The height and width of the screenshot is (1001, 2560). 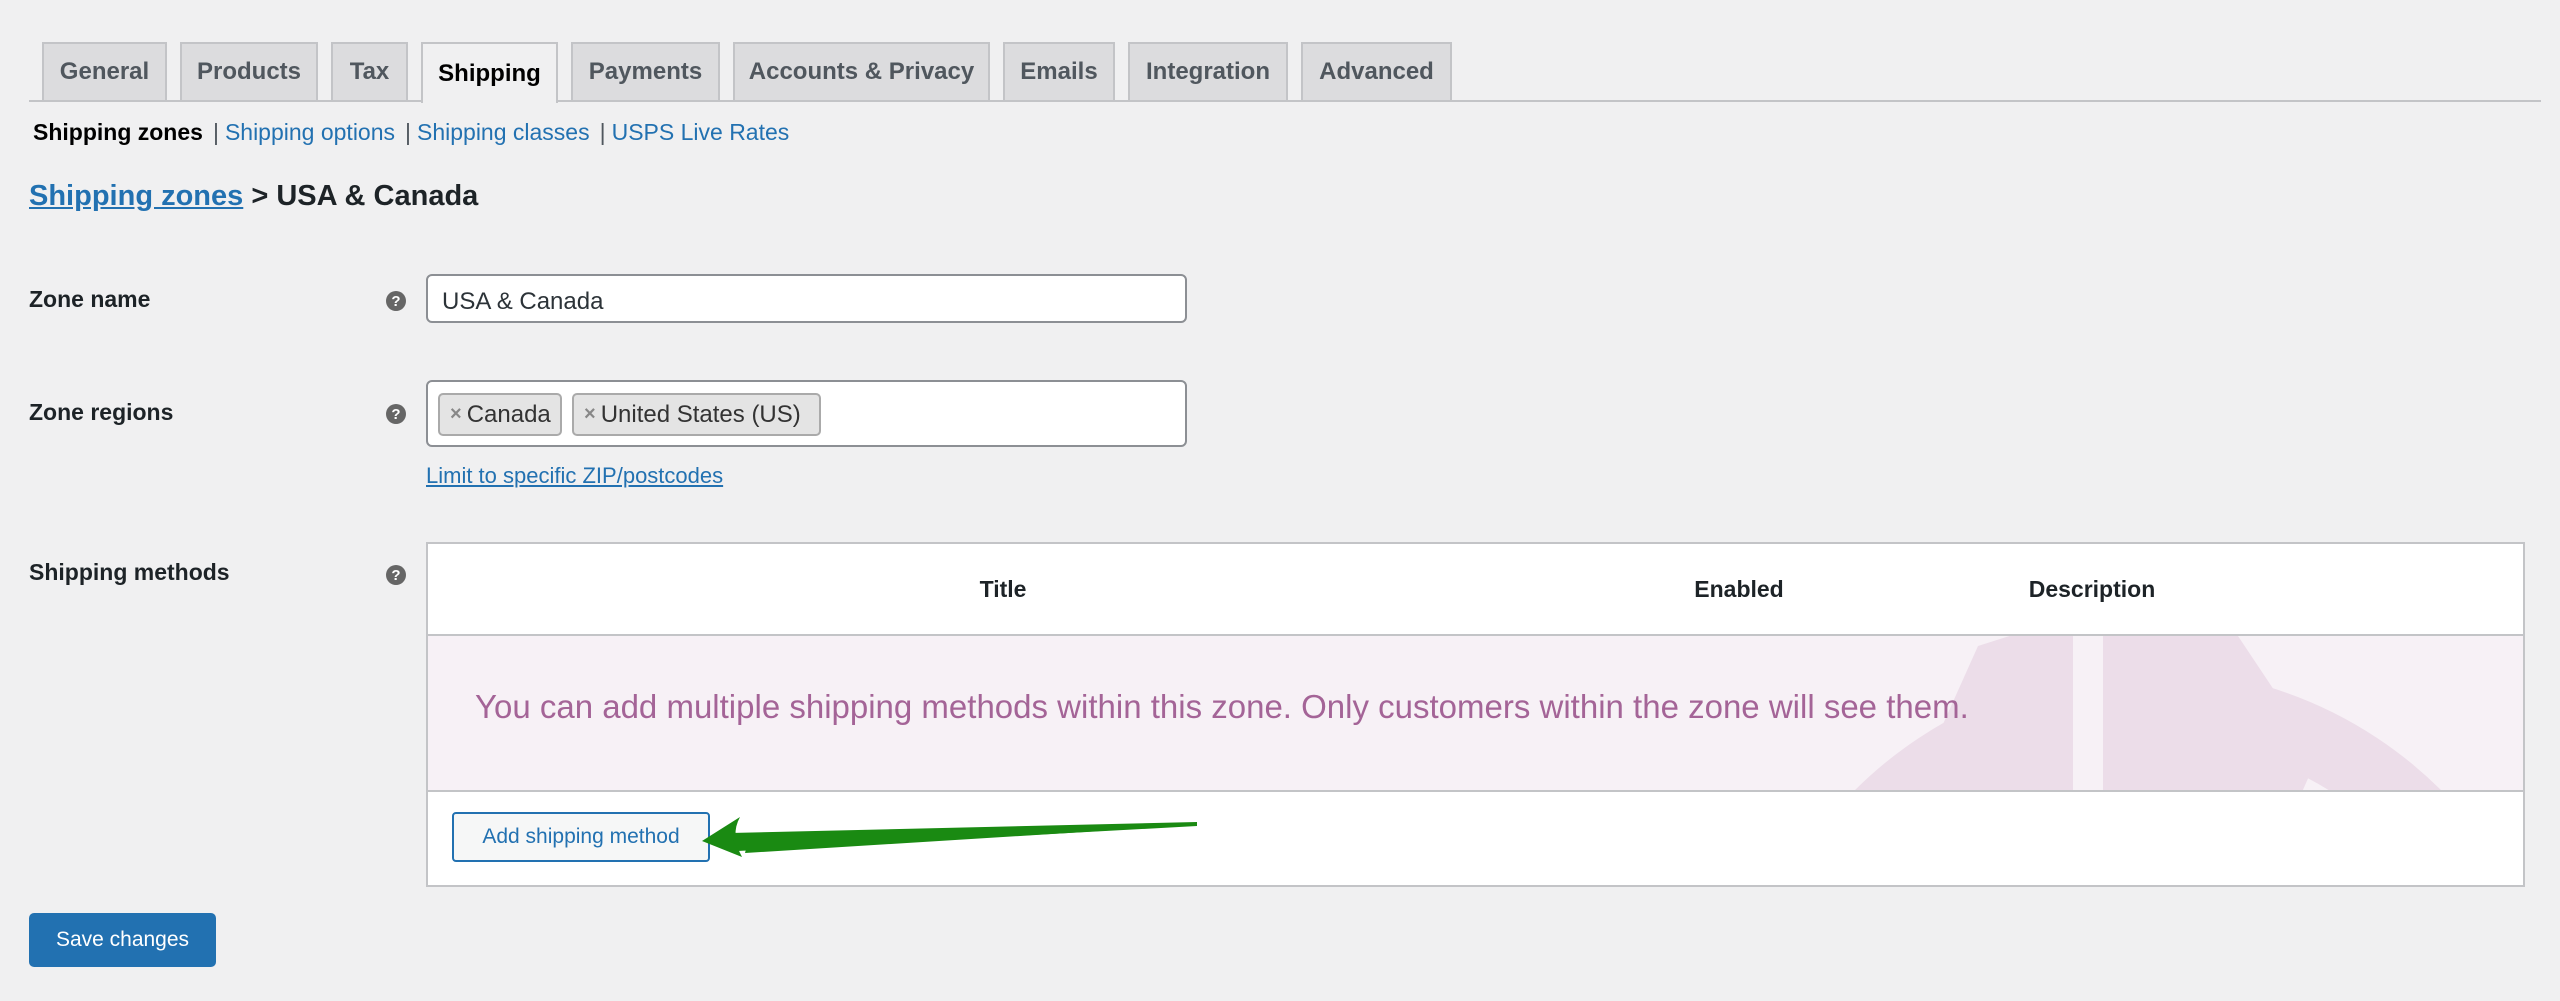 I want to click on column-header-enabled: Enabled, so click(x=1739, y=589).